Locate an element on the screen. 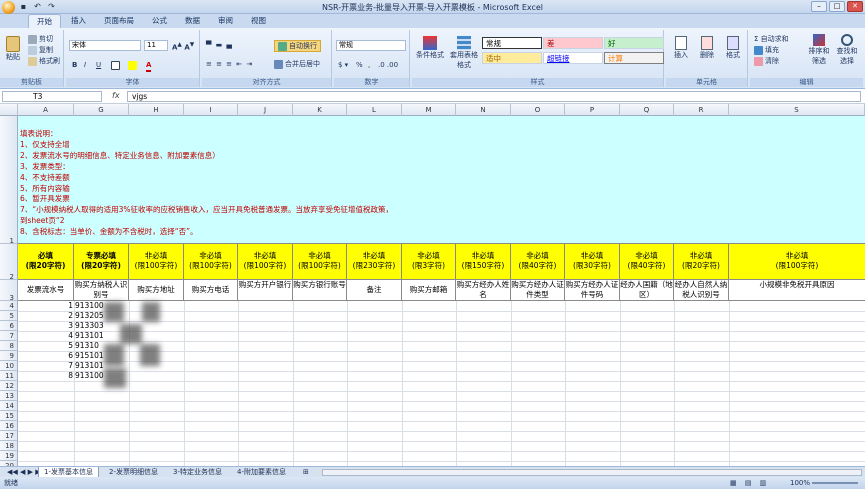 The image size is (865, 489). horizontal-align-buttons: ≡ ≡ ≡ ⇤ ⇥ is located at coordinates (229, 64).